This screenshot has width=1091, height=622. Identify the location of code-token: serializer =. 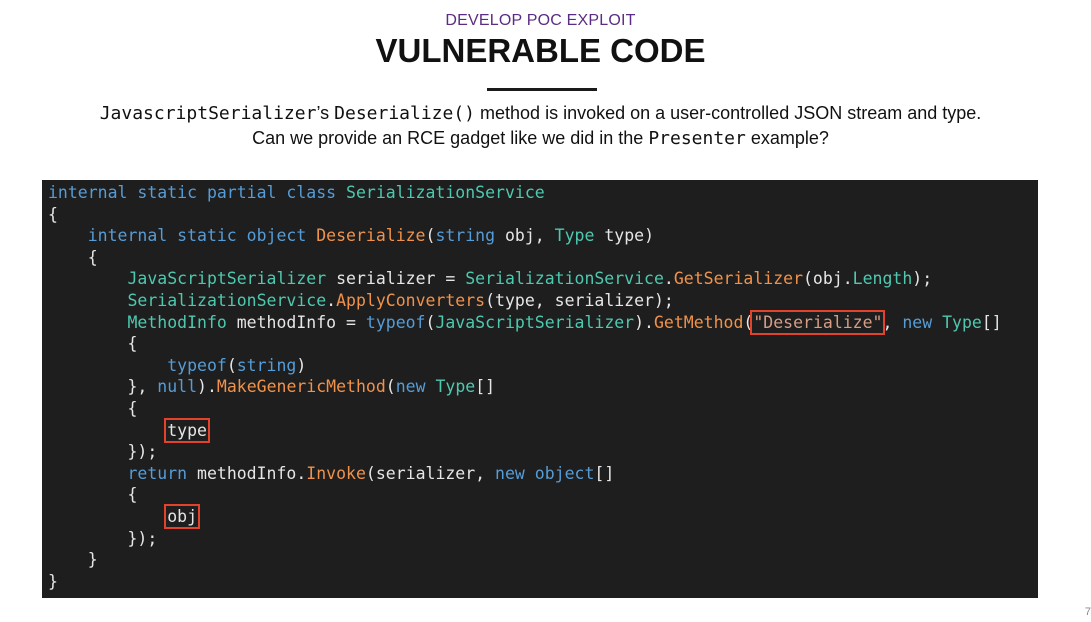
(401, 279).